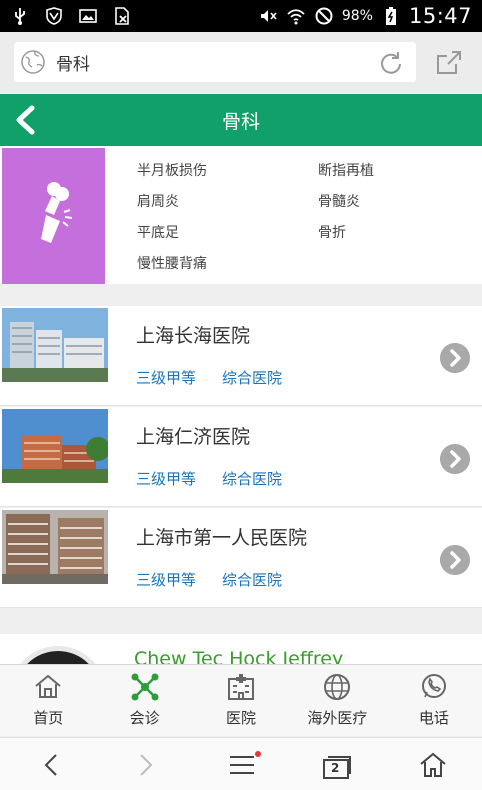 Image resolution: width=482 pixels, height=790 pixels. What do you see at coordinates (440, 16) in the screenshot?
I see `clock: 15:47` at bounding box center [440, 16].